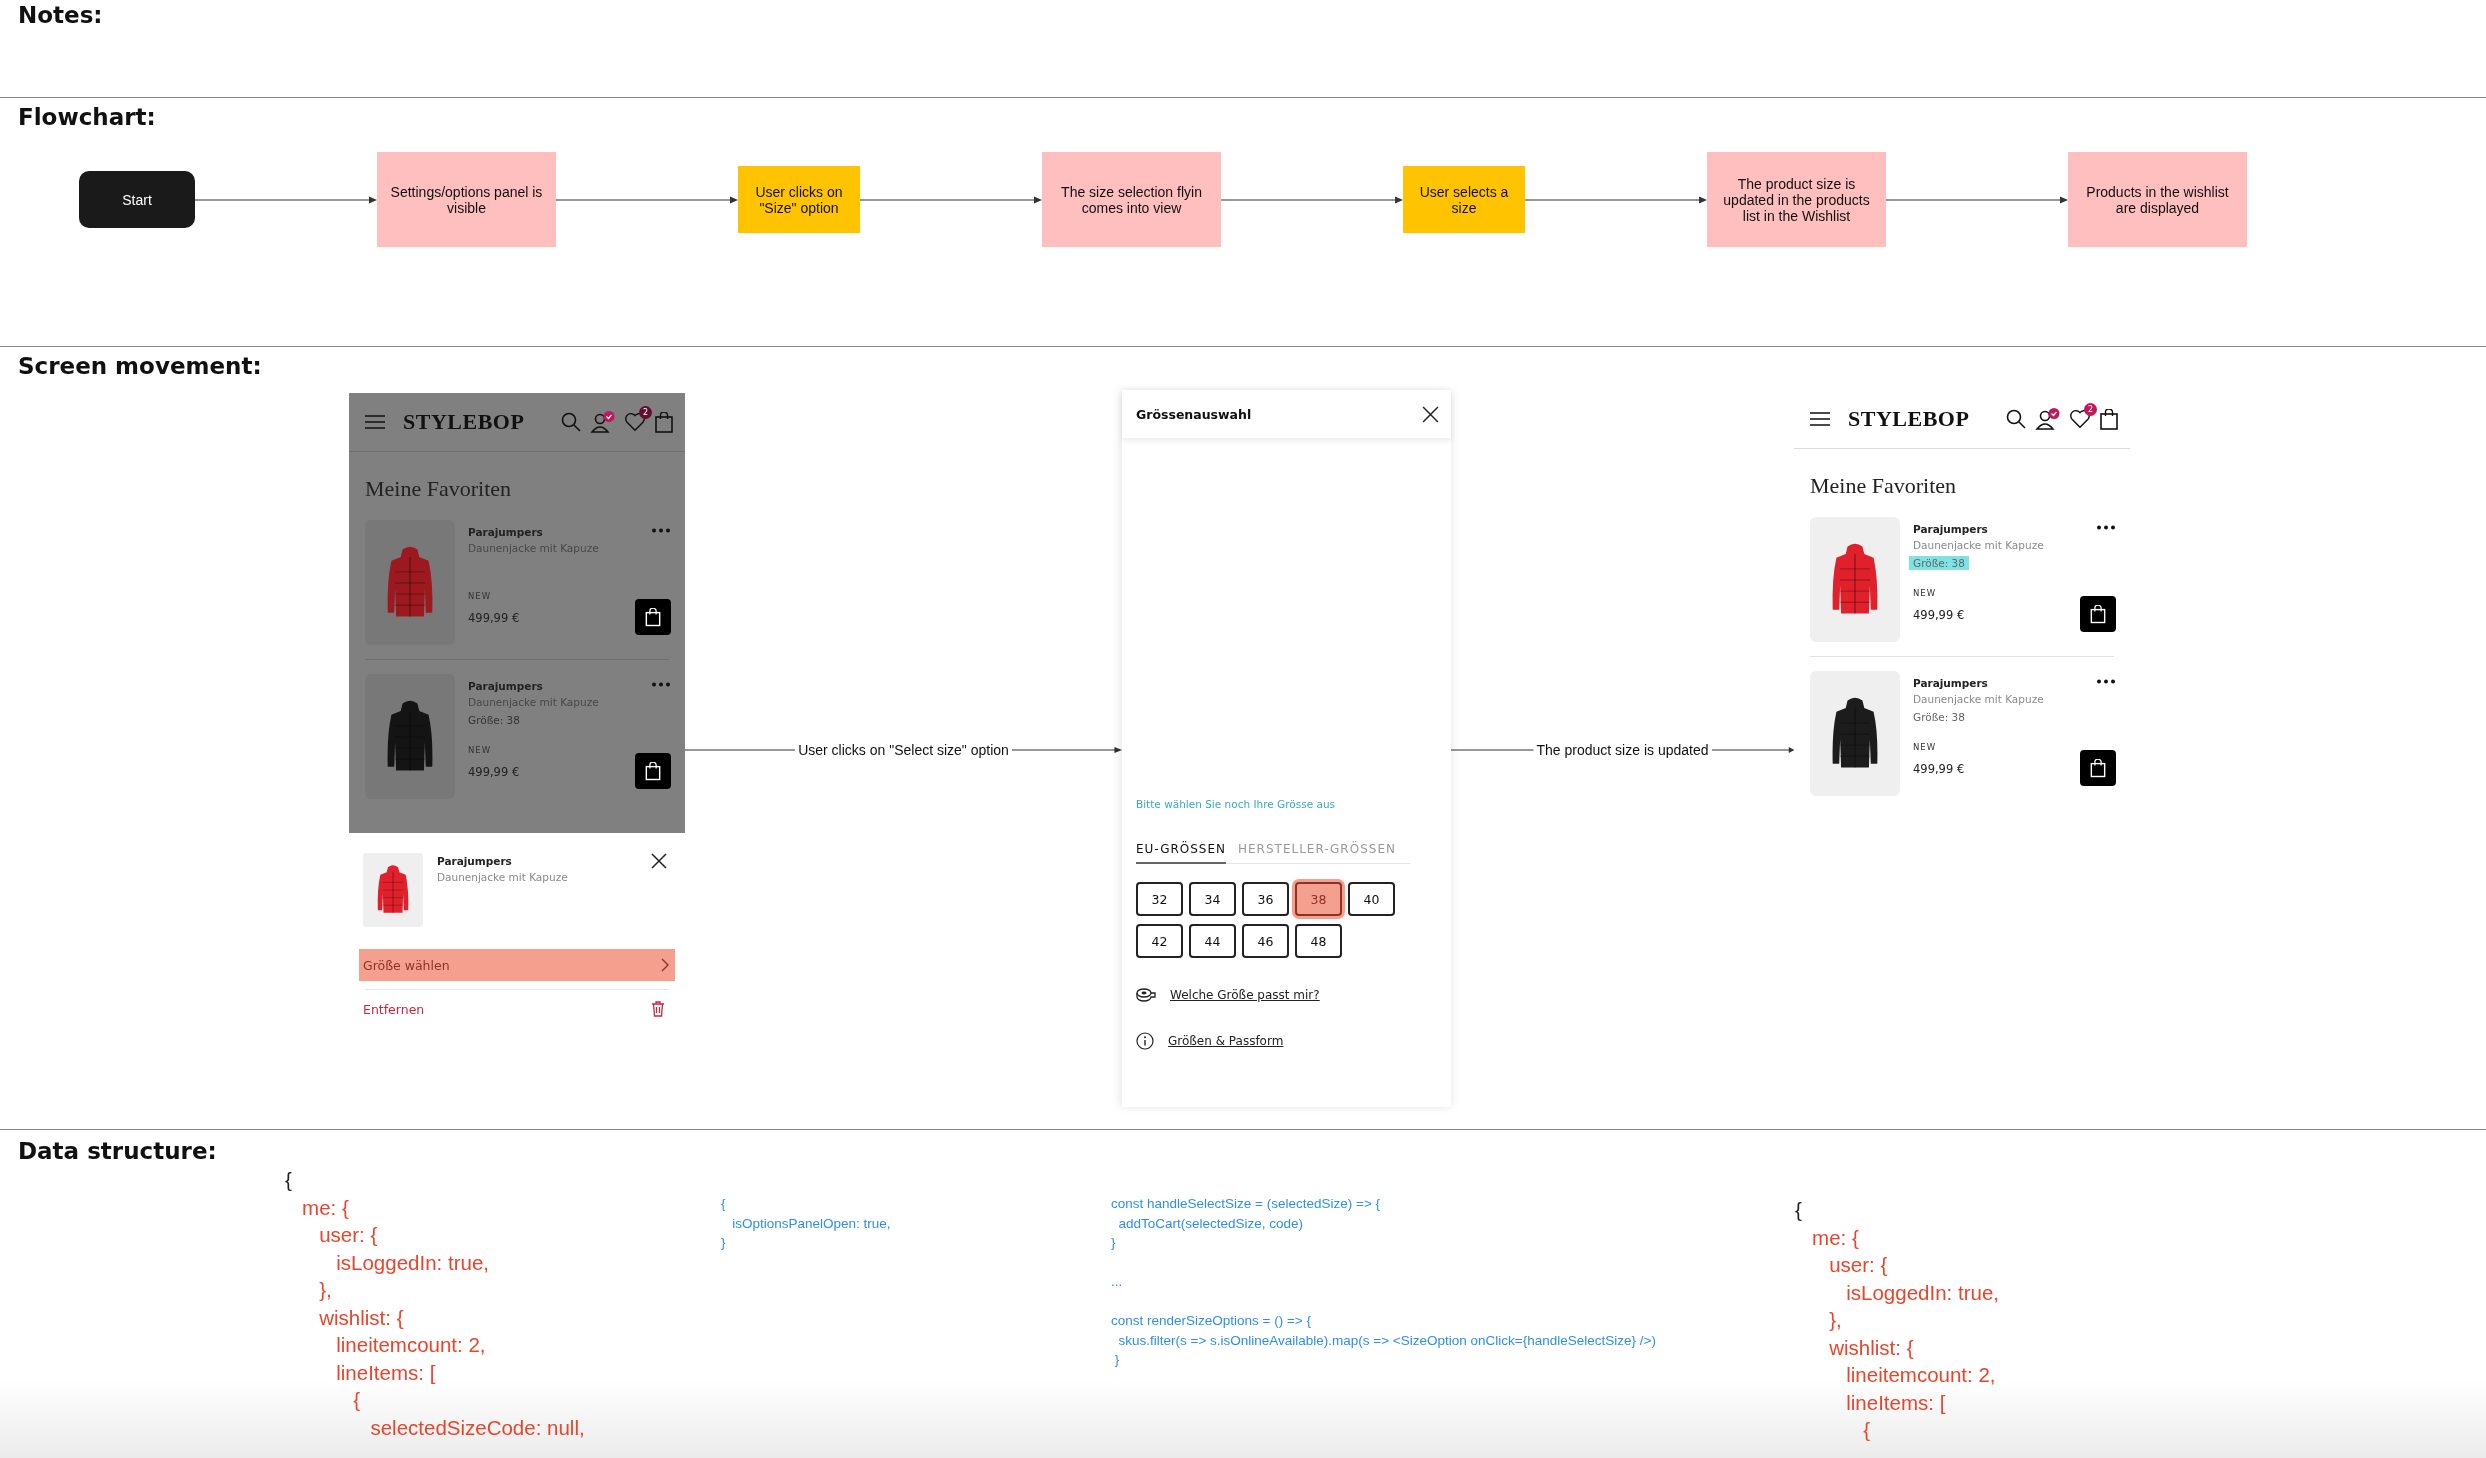 Image resolution: width=2486 pixels, height=1458 pixels. Describe the element at coordinates (1464, 199) in the screenshot. I see `flowchart-node: User selects a size` at that location.